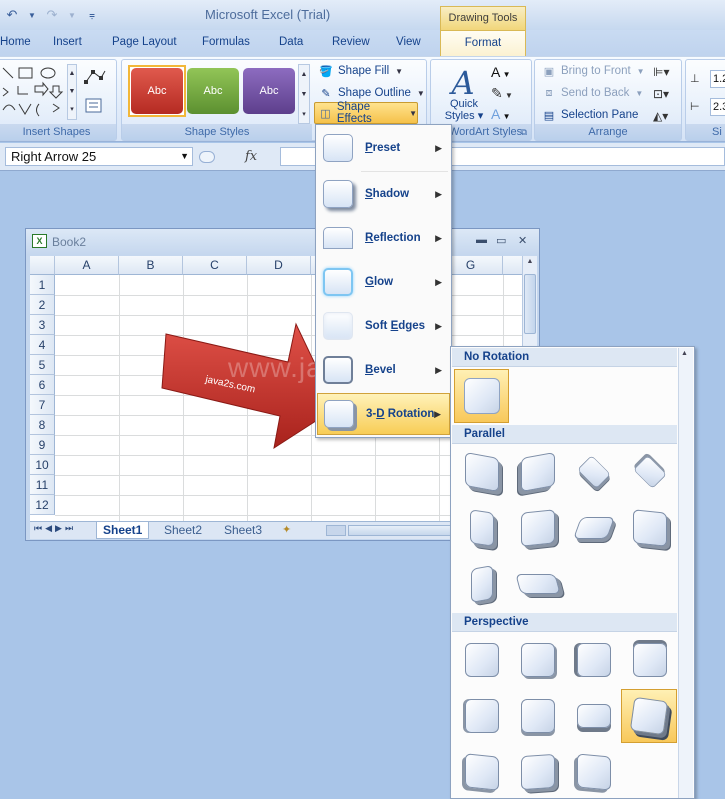 This screenshot has width=725, height=799. I want to click on shape-height-input: 1.2, so click(717, 79).